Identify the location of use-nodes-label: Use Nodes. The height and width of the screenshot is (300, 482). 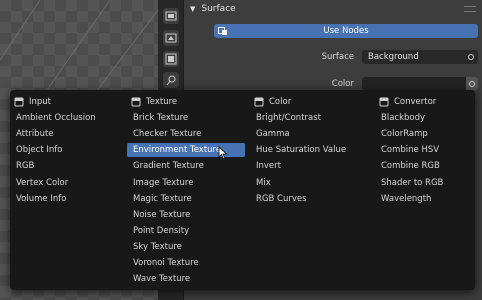
(346, 31).